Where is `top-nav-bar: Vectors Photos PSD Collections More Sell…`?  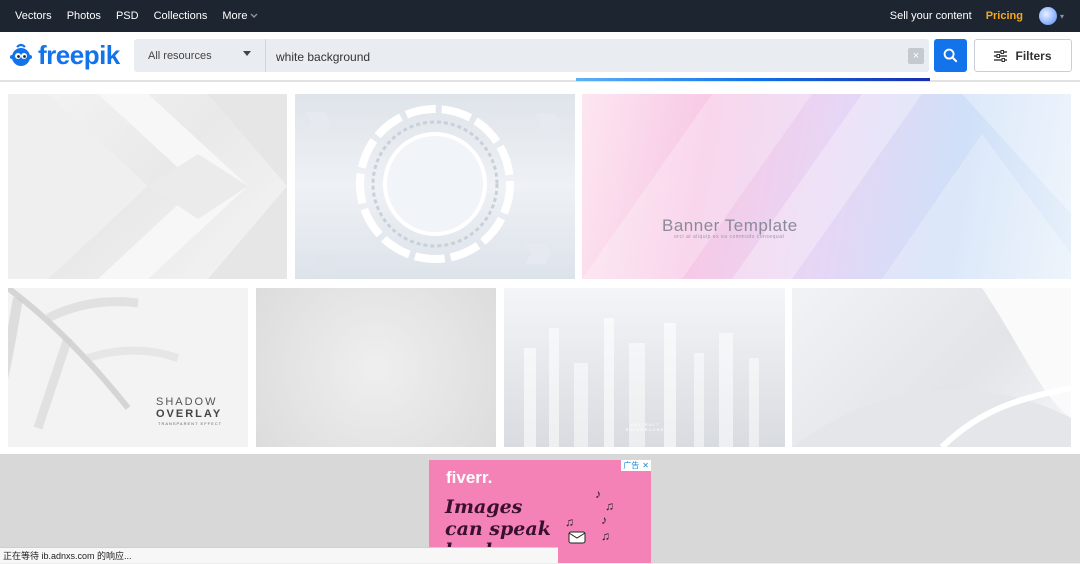 top-nav-bar: Vectors Photos PSD Collections More Sell… is located at coordinates (540, 16).